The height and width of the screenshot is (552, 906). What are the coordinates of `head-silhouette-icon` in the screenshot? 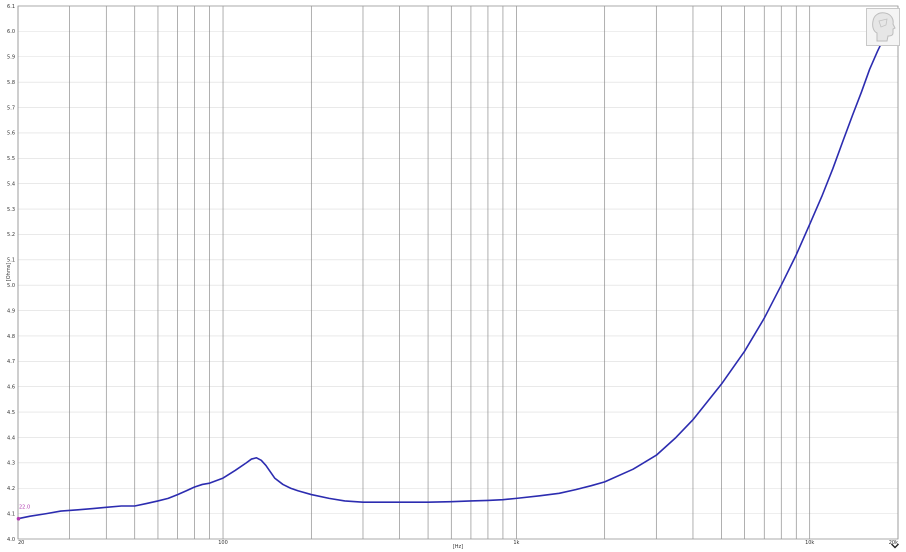 It's located at (884, 27).